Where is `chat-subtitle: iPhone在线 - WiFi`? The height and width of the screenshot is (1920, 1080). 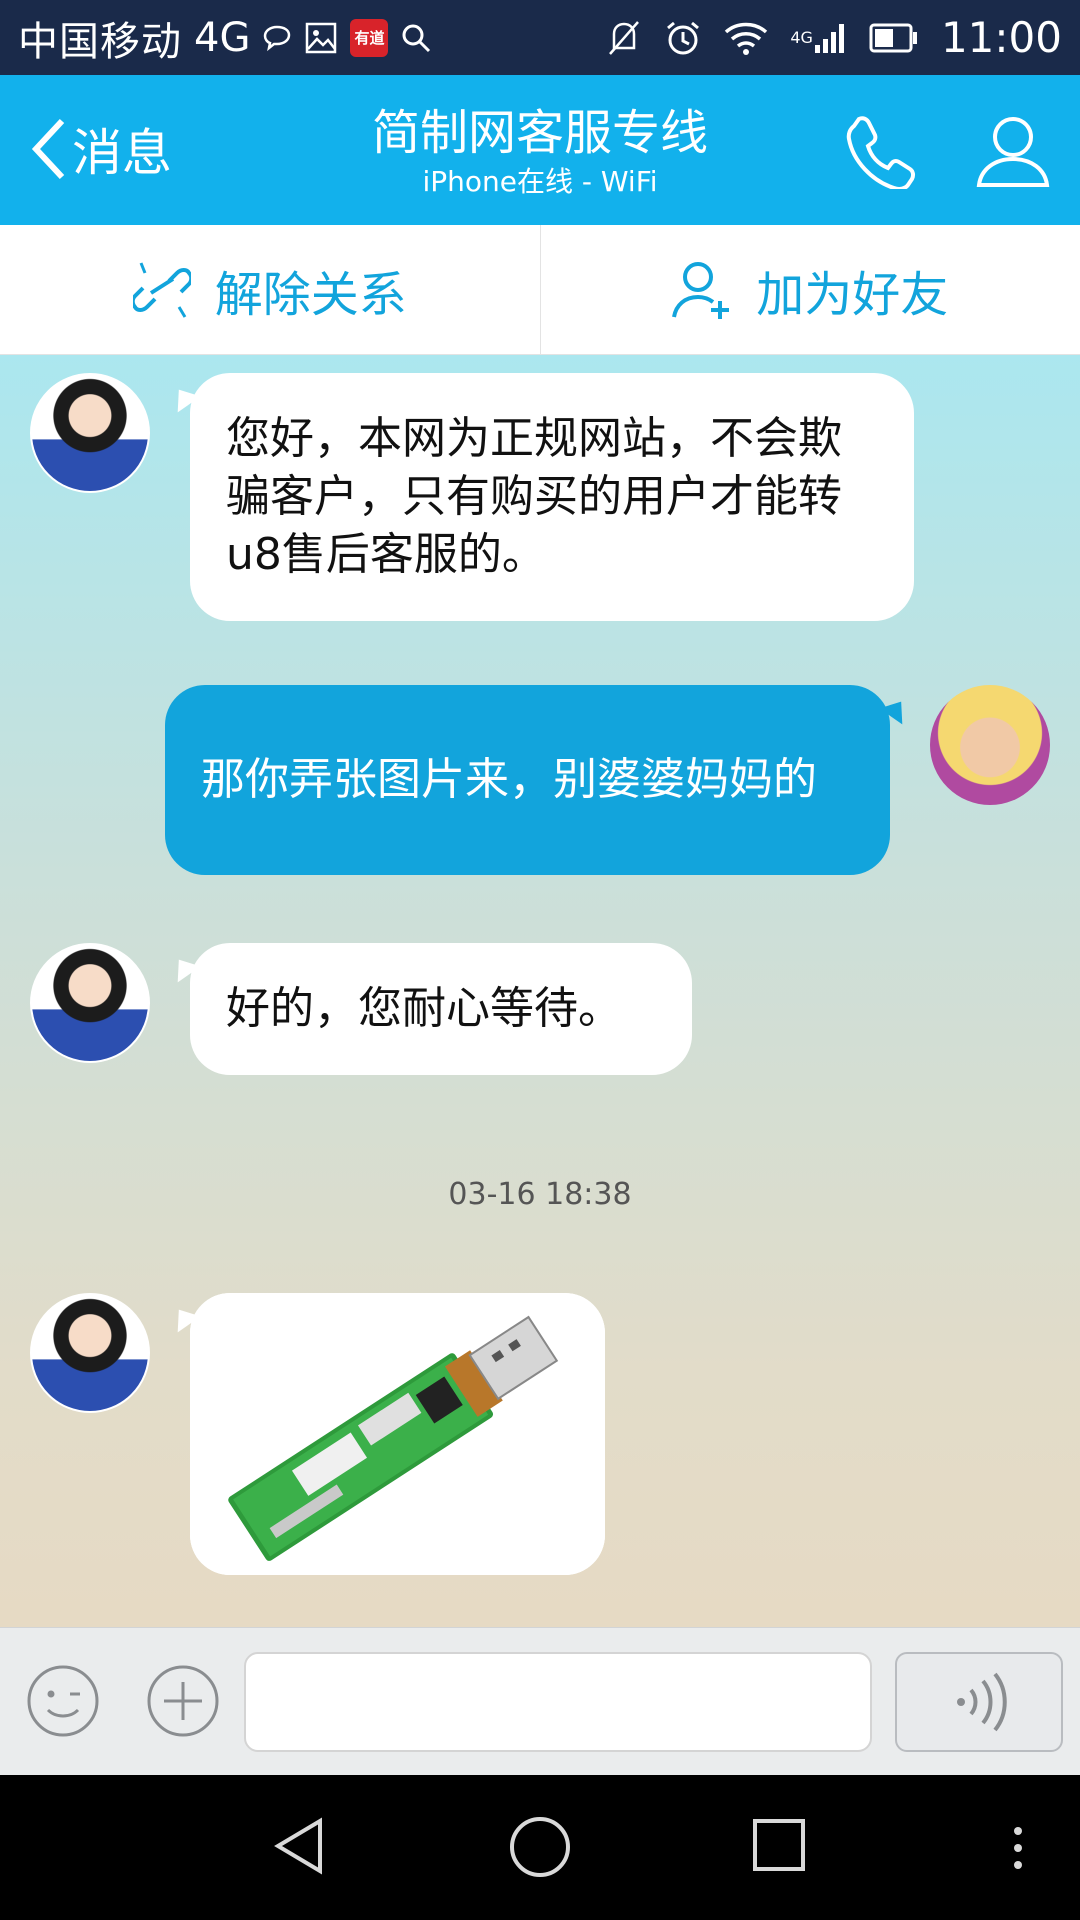
chat-subtitle: iPhone在线 - WiFi is located at coordinates (540, 181).